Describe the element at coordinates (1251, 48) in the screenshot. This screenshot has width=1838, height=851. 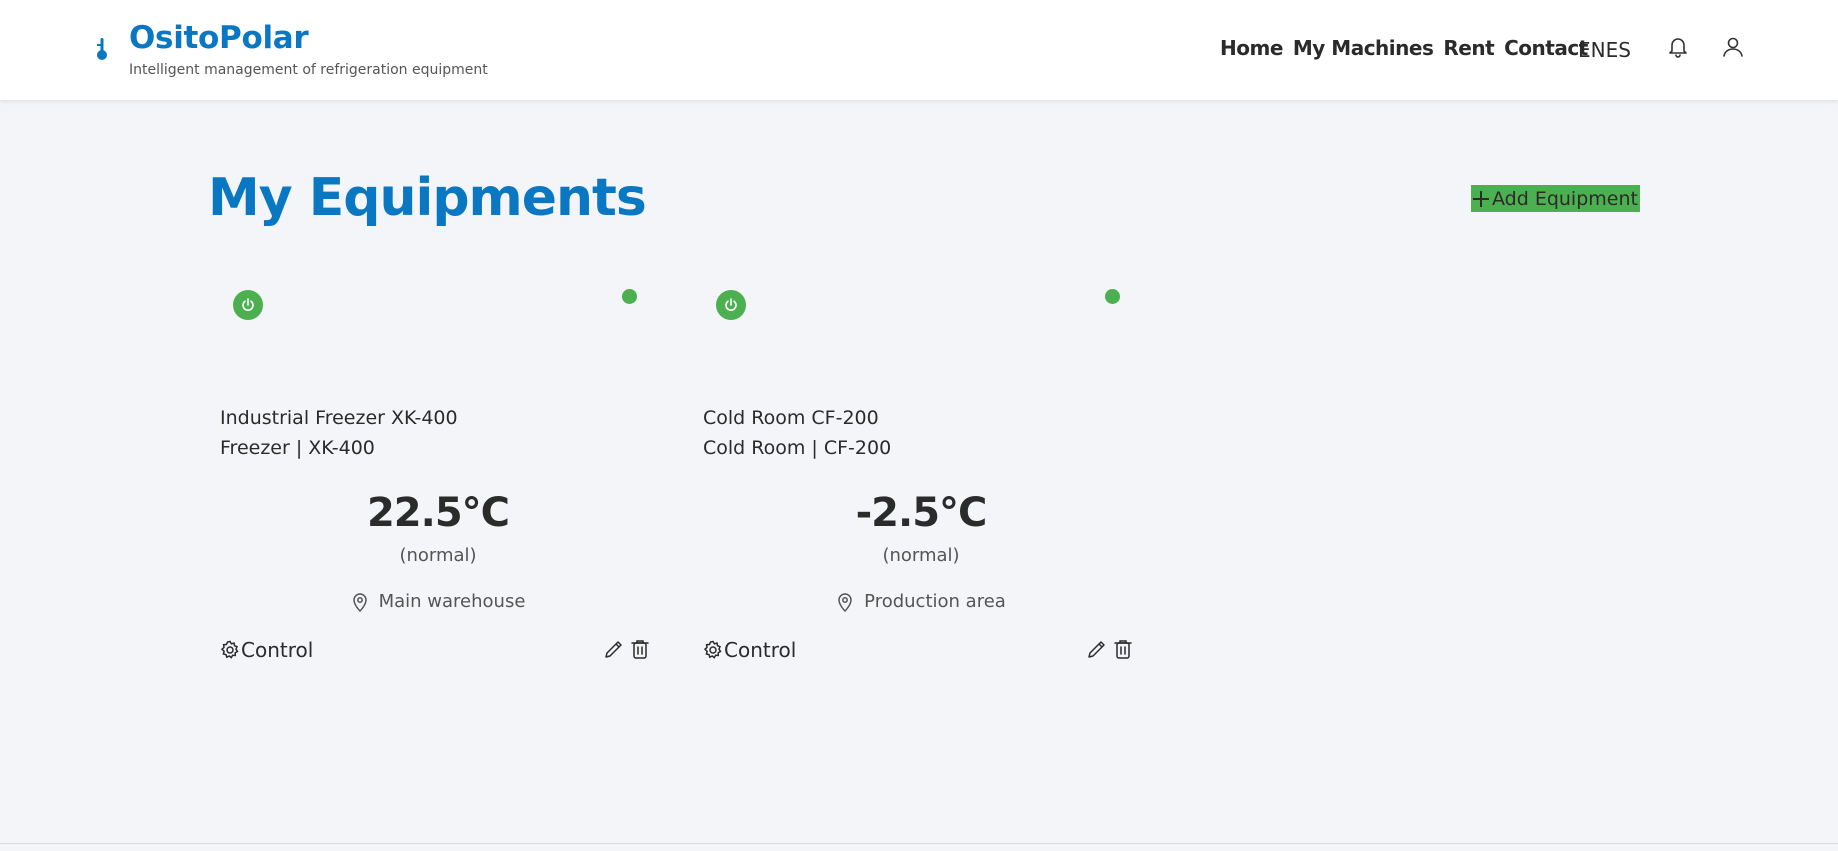
I see `nav-home: Home` at that location.